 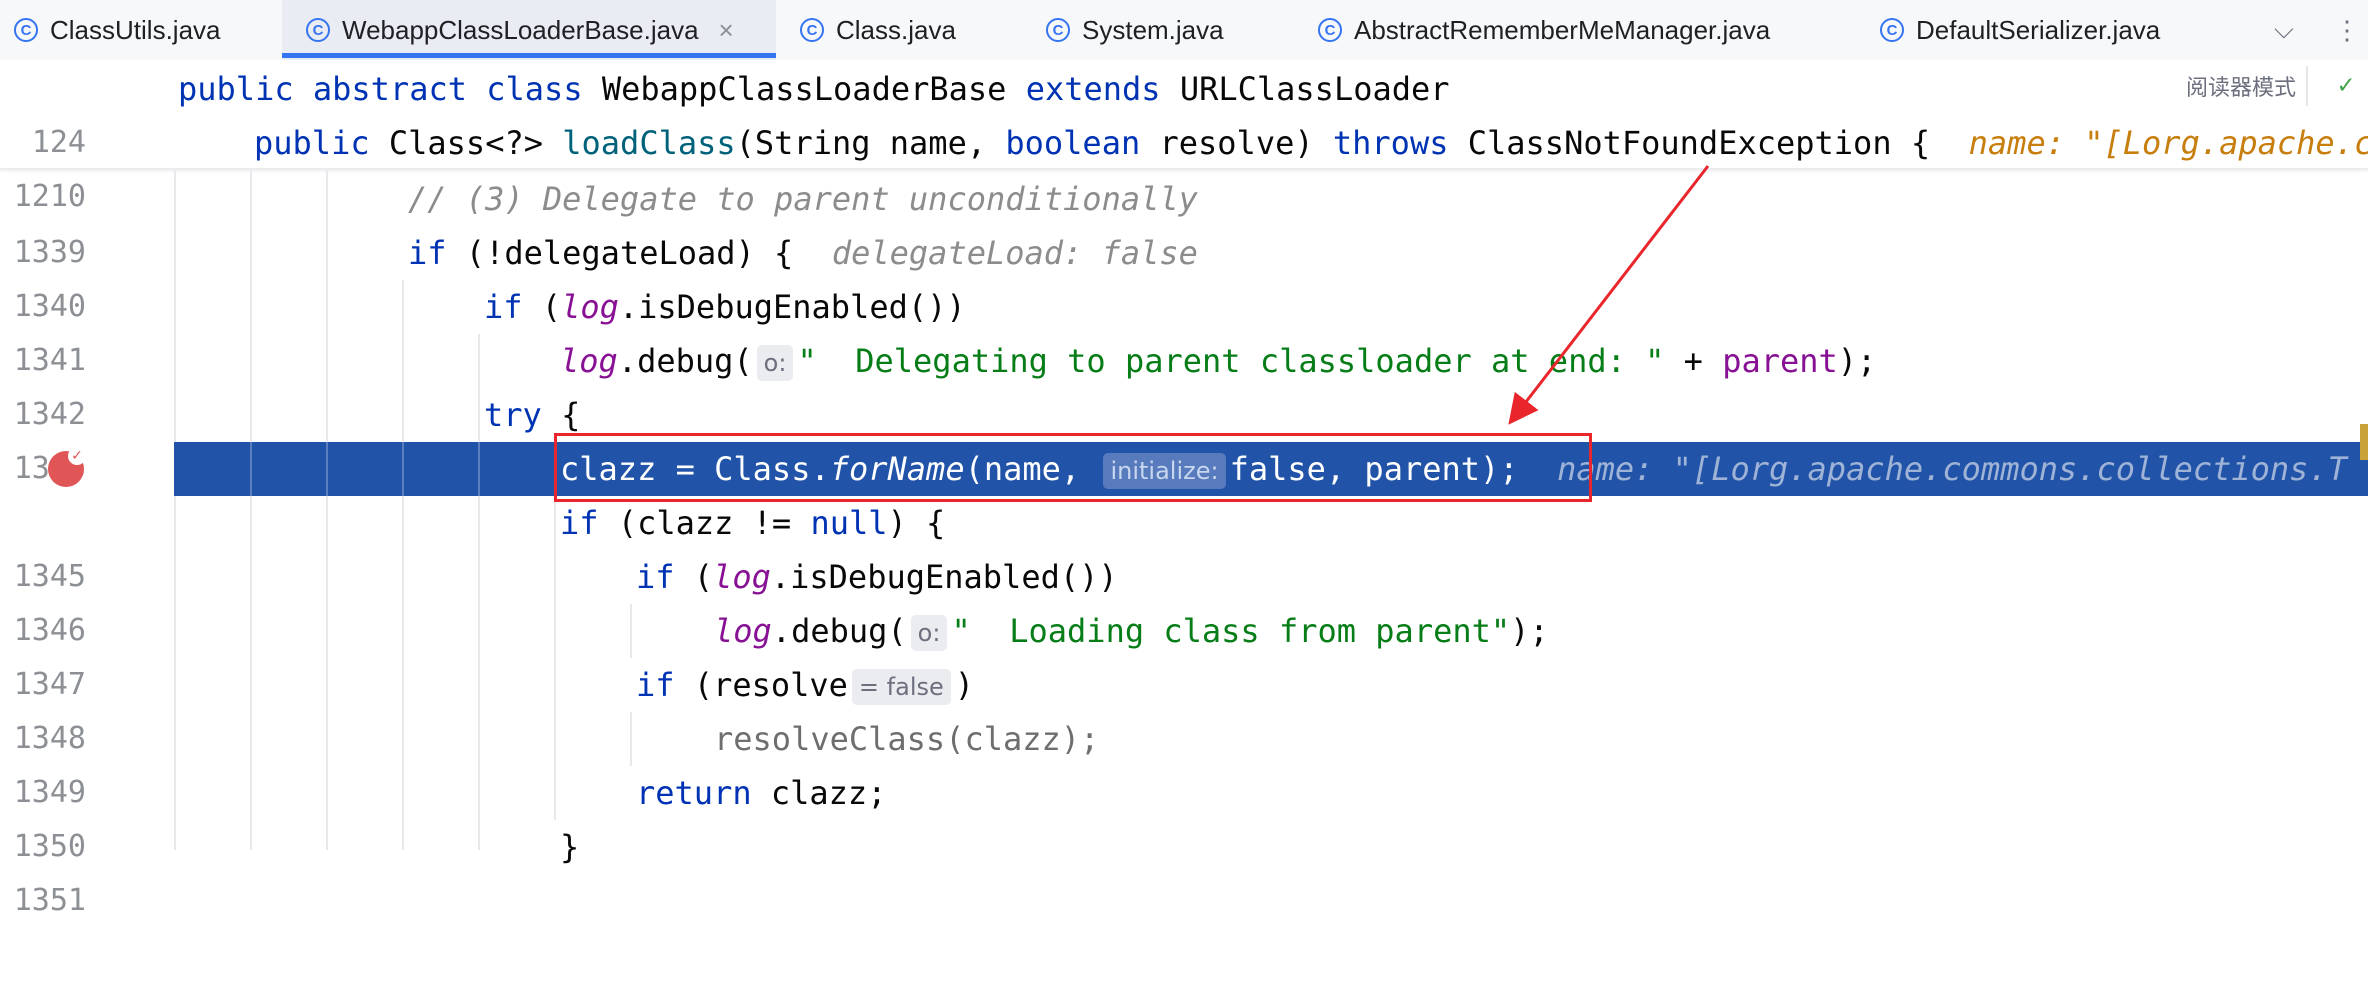 I want to click on tab-defaultserializer: C DefaultSerializer.java, so click(x=2020, y=30).